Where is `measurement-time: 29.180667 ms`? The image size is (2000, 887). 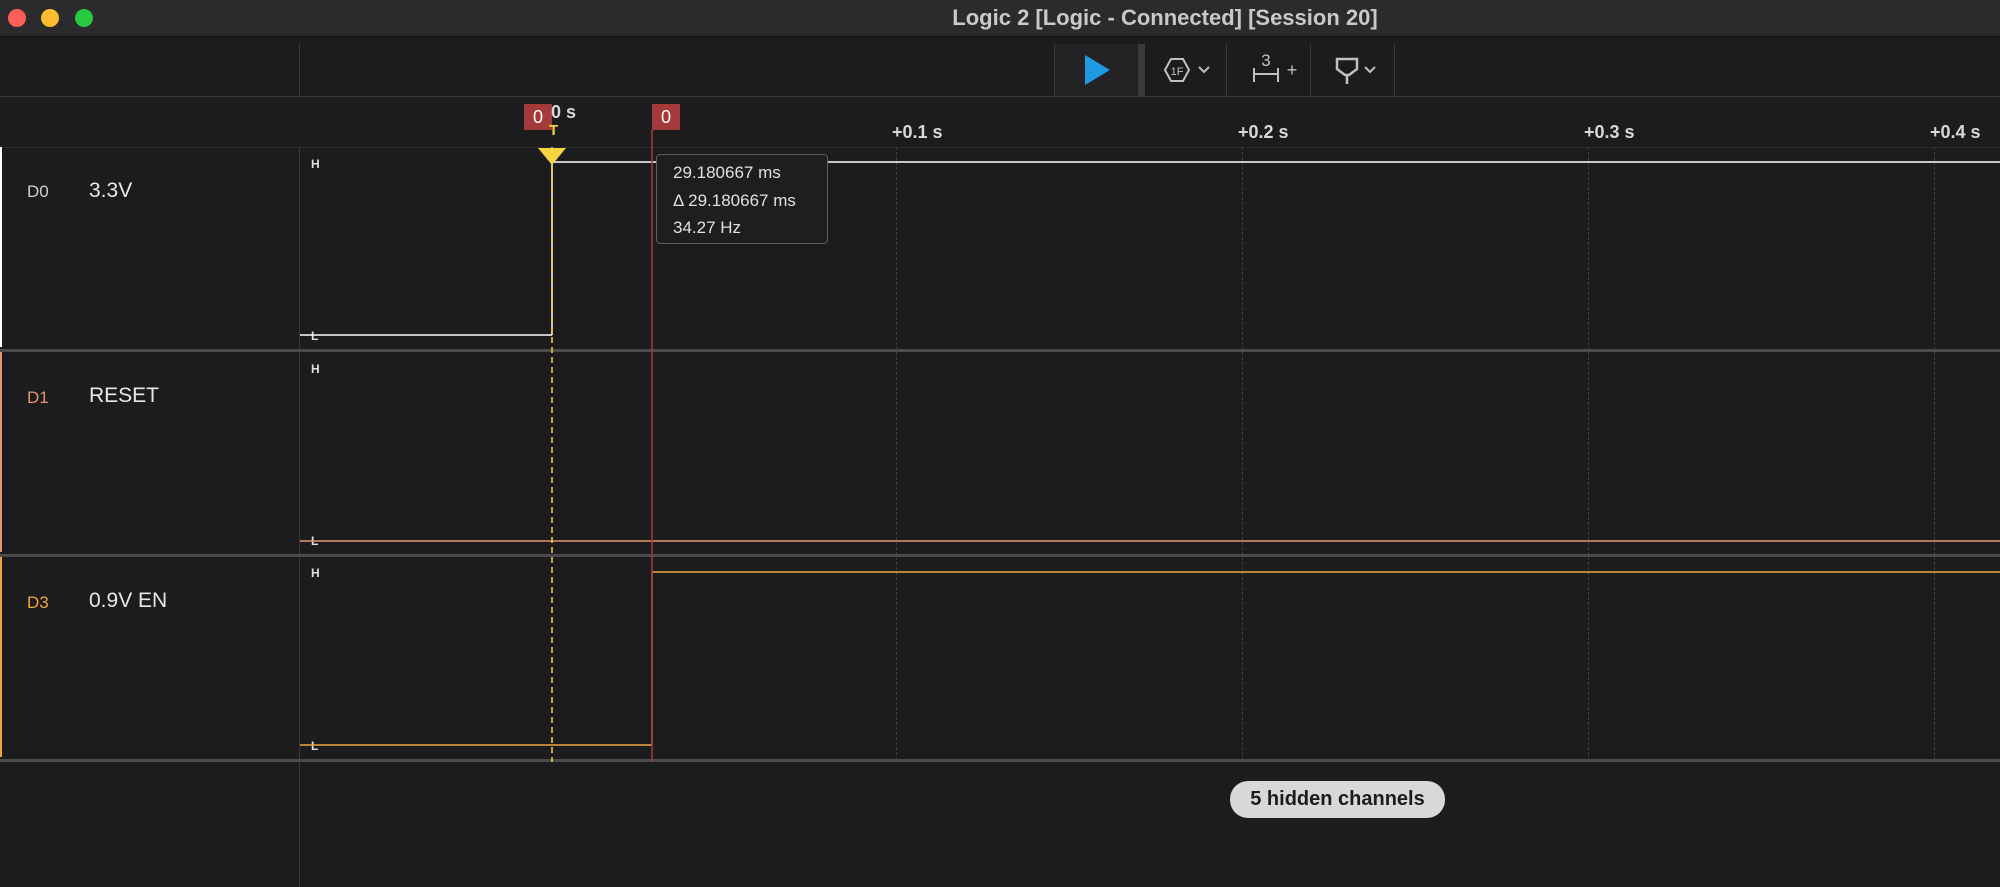
measurement-time: 29.180667 ms is located at coordinates (727, 172).